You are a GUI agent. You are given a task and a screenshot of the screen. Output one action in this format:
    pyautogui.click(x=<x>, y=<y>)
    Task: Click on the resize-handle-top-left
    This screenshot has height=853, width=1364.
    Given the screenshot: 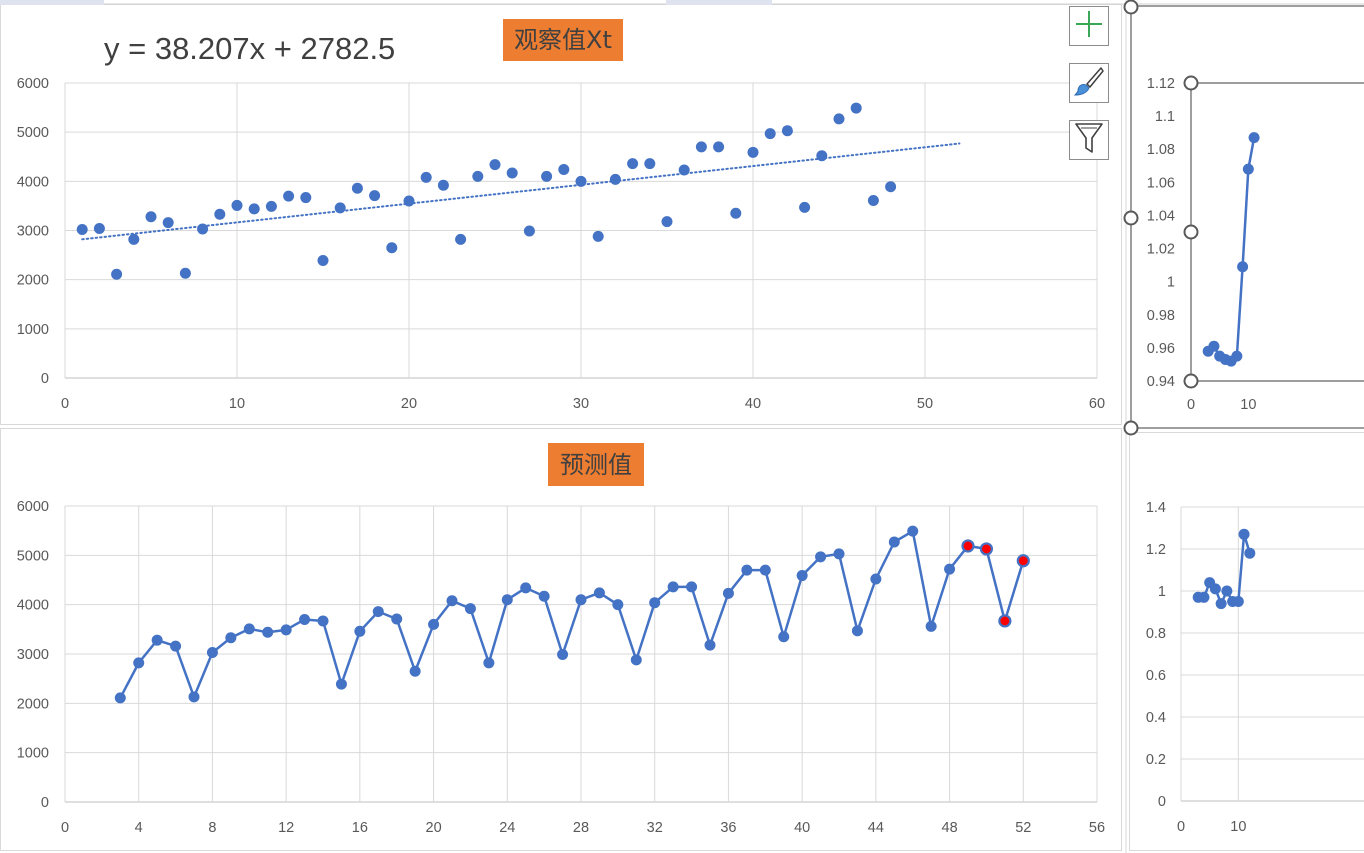 What is the action you would take?
    pyautogui.click(x=1131, y=7)
    